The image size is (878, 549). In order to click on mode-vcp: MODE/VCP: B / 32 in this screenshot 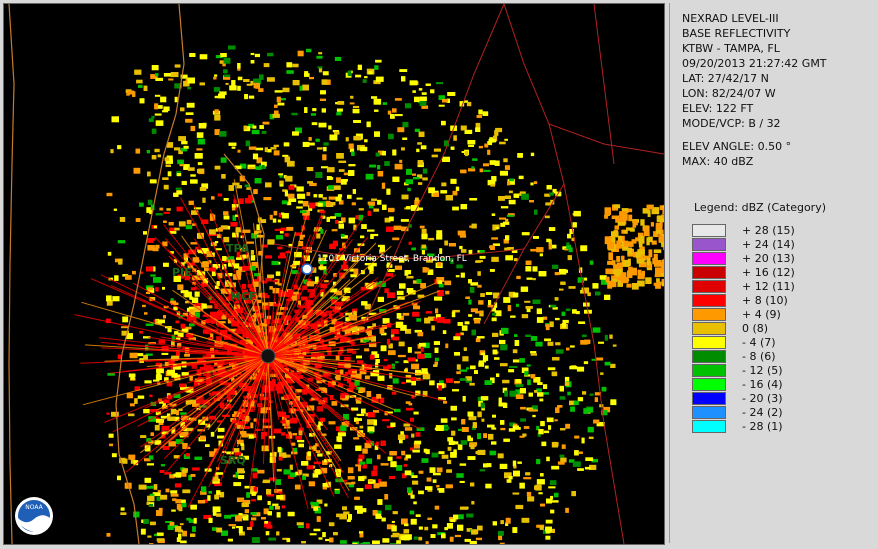, I will do `click(731, 123)`.